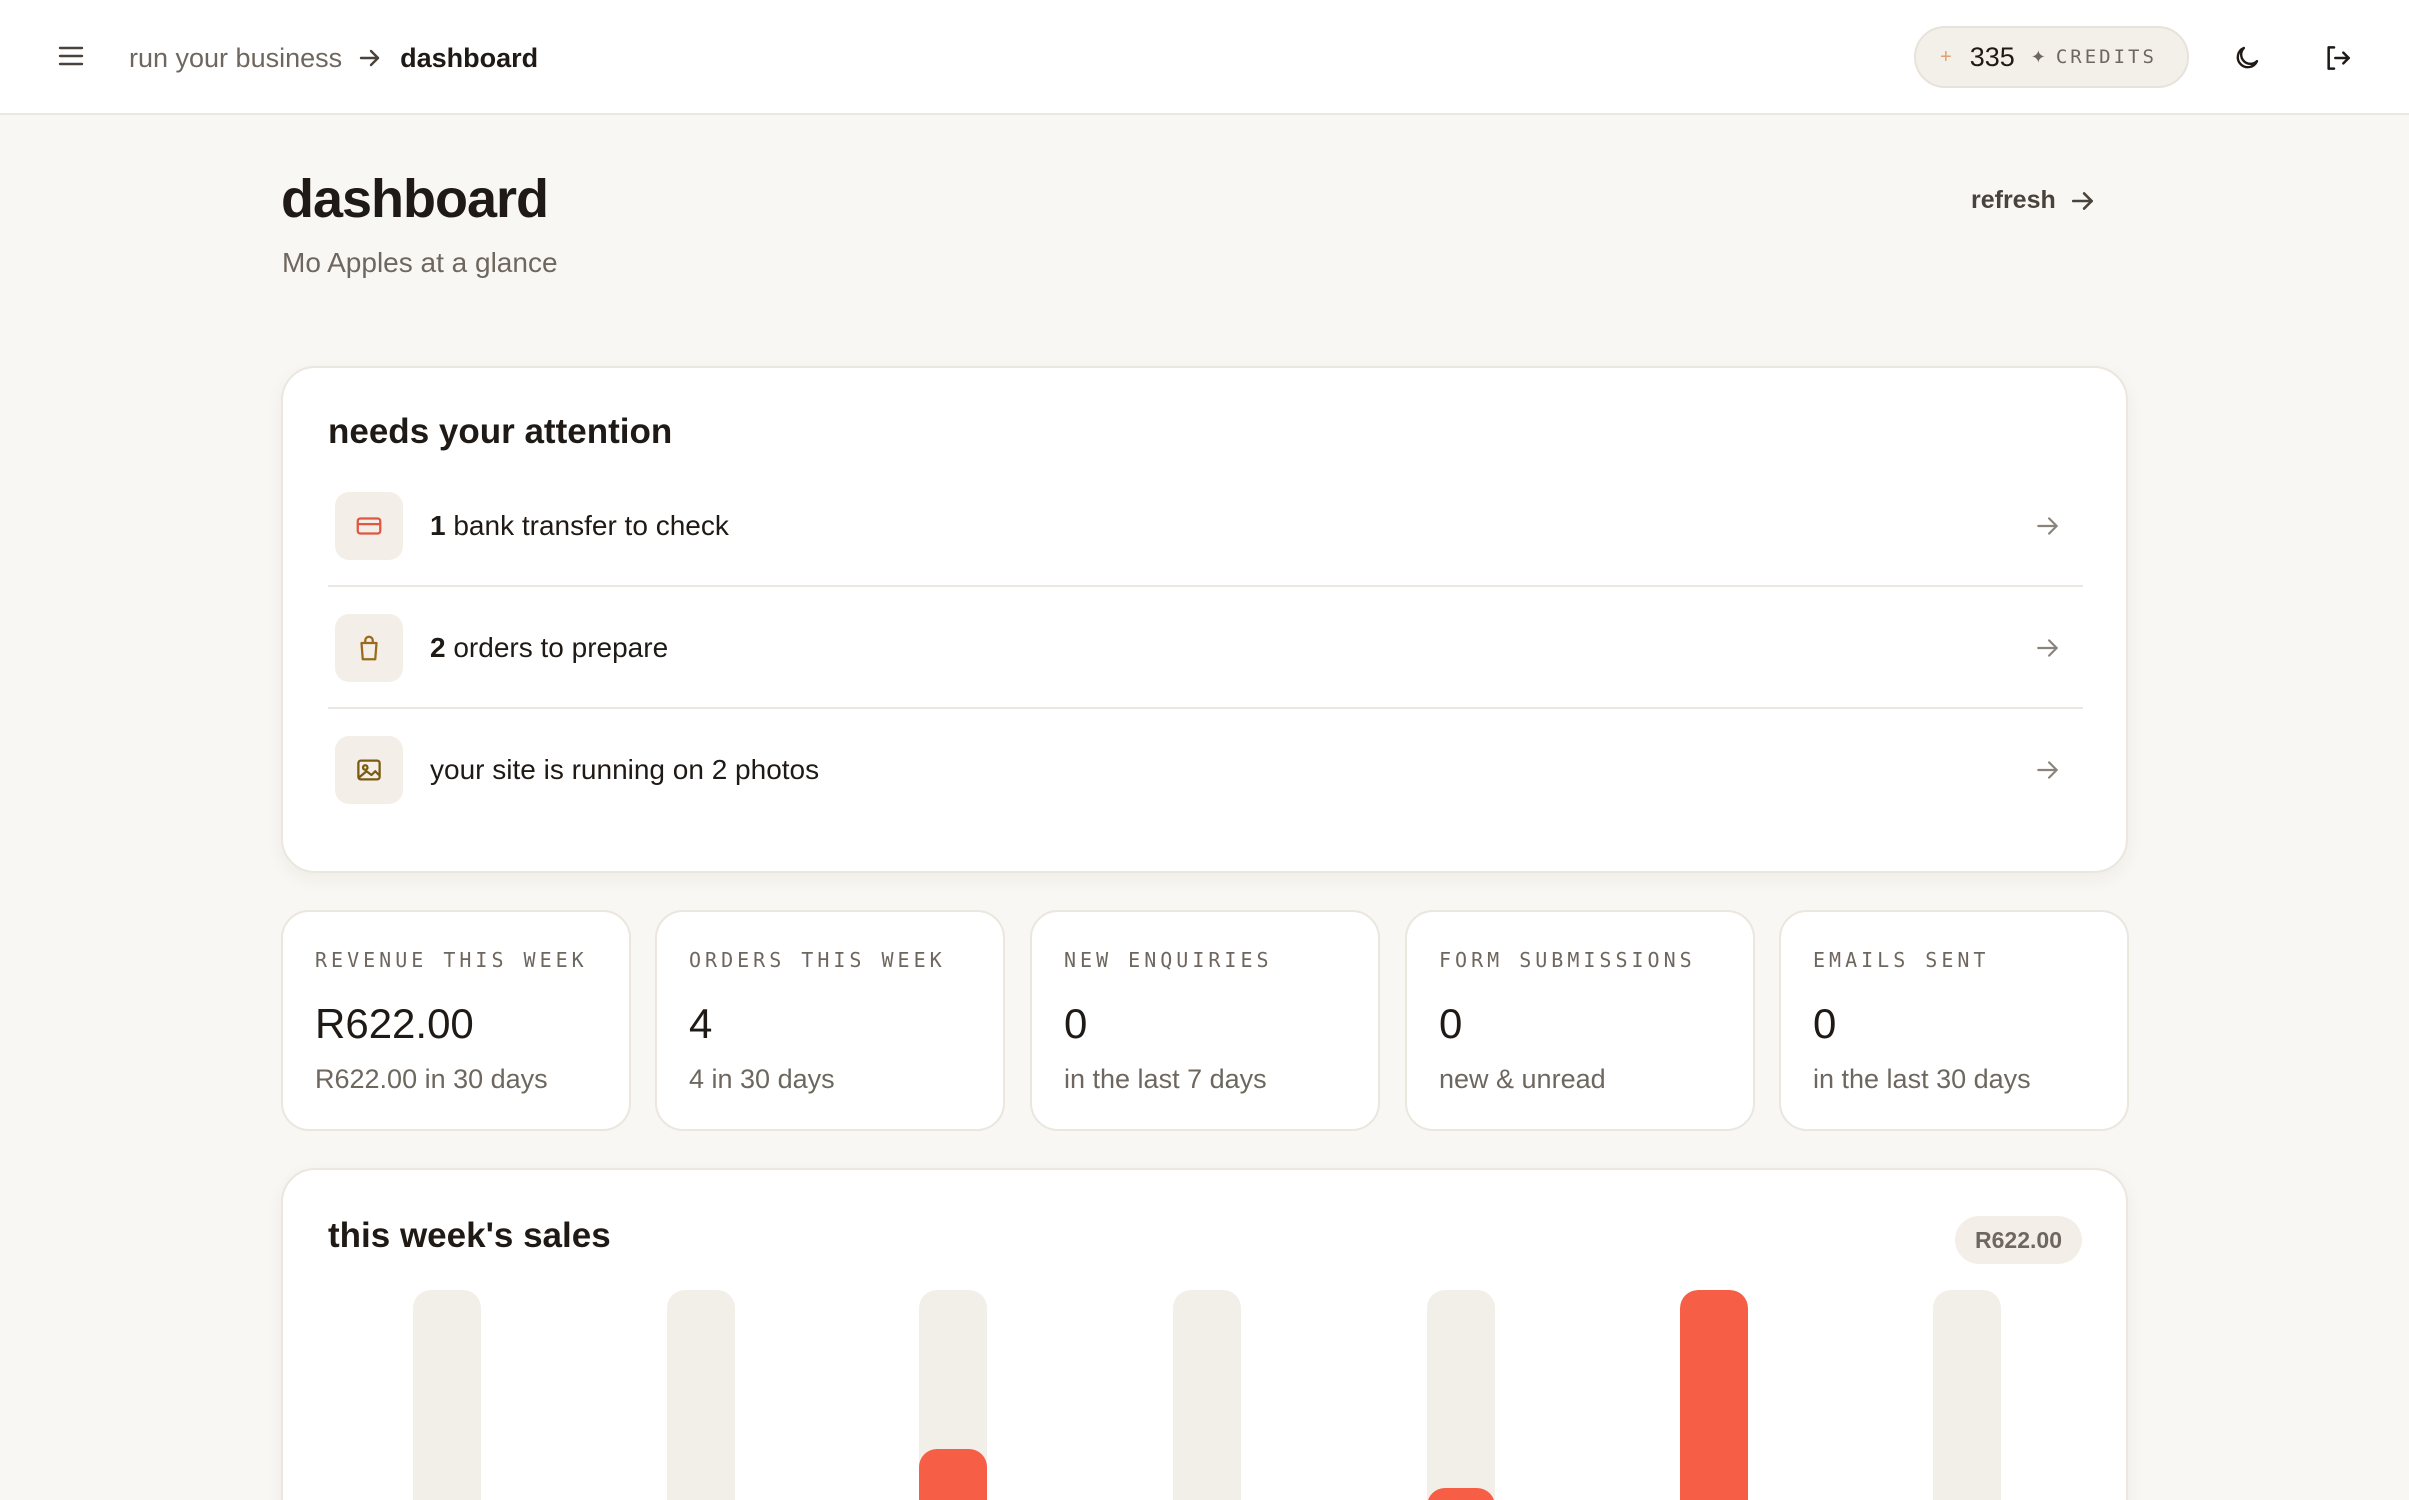 This screenshot has width=2409, height=1500. Describe the element at coordinates (469, 57) in the screenshot. I see `breadcrumb-current: dashboard` at that location.